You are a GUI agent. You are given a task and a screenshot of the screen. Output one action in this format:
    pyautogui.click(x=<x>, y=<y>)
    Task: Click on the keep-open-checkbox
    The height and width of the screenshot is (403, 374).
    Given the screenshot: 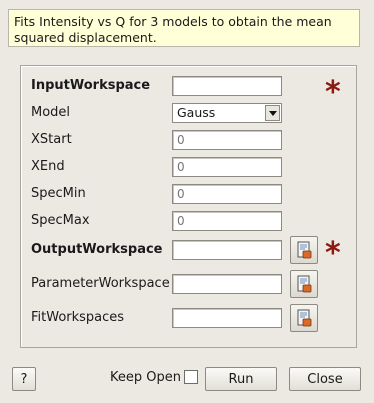 What is the action you would take?
    pyautogui.click(x=191, y=377)
    